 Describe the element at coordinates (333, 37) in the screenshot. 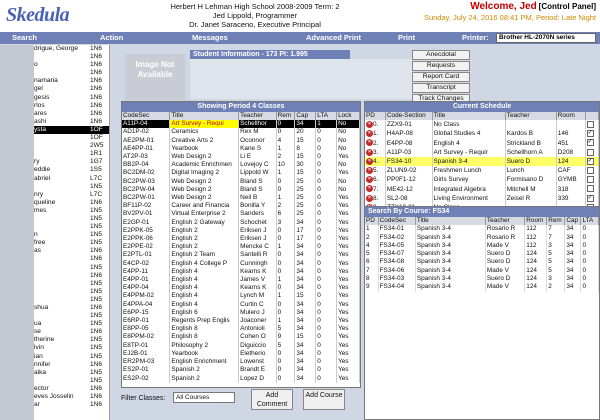

I see `nav-advanced-print: Advanced Print` at that location.